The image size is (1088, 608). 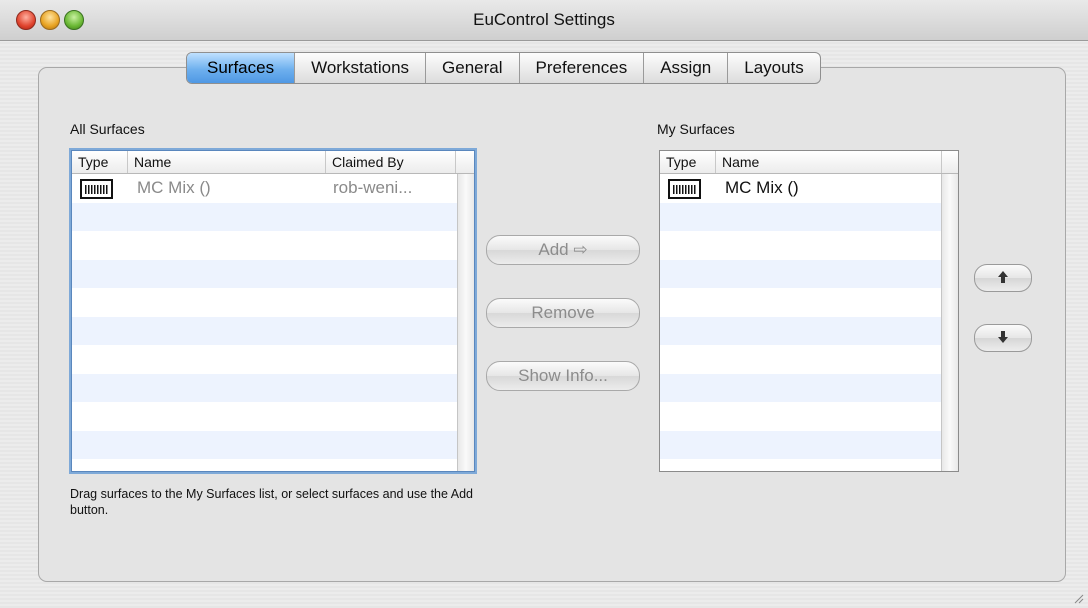 What do you see at coordinates (473, 68) in the screenshot?
I see `tab-general: General` at bounding box center [473, 68].